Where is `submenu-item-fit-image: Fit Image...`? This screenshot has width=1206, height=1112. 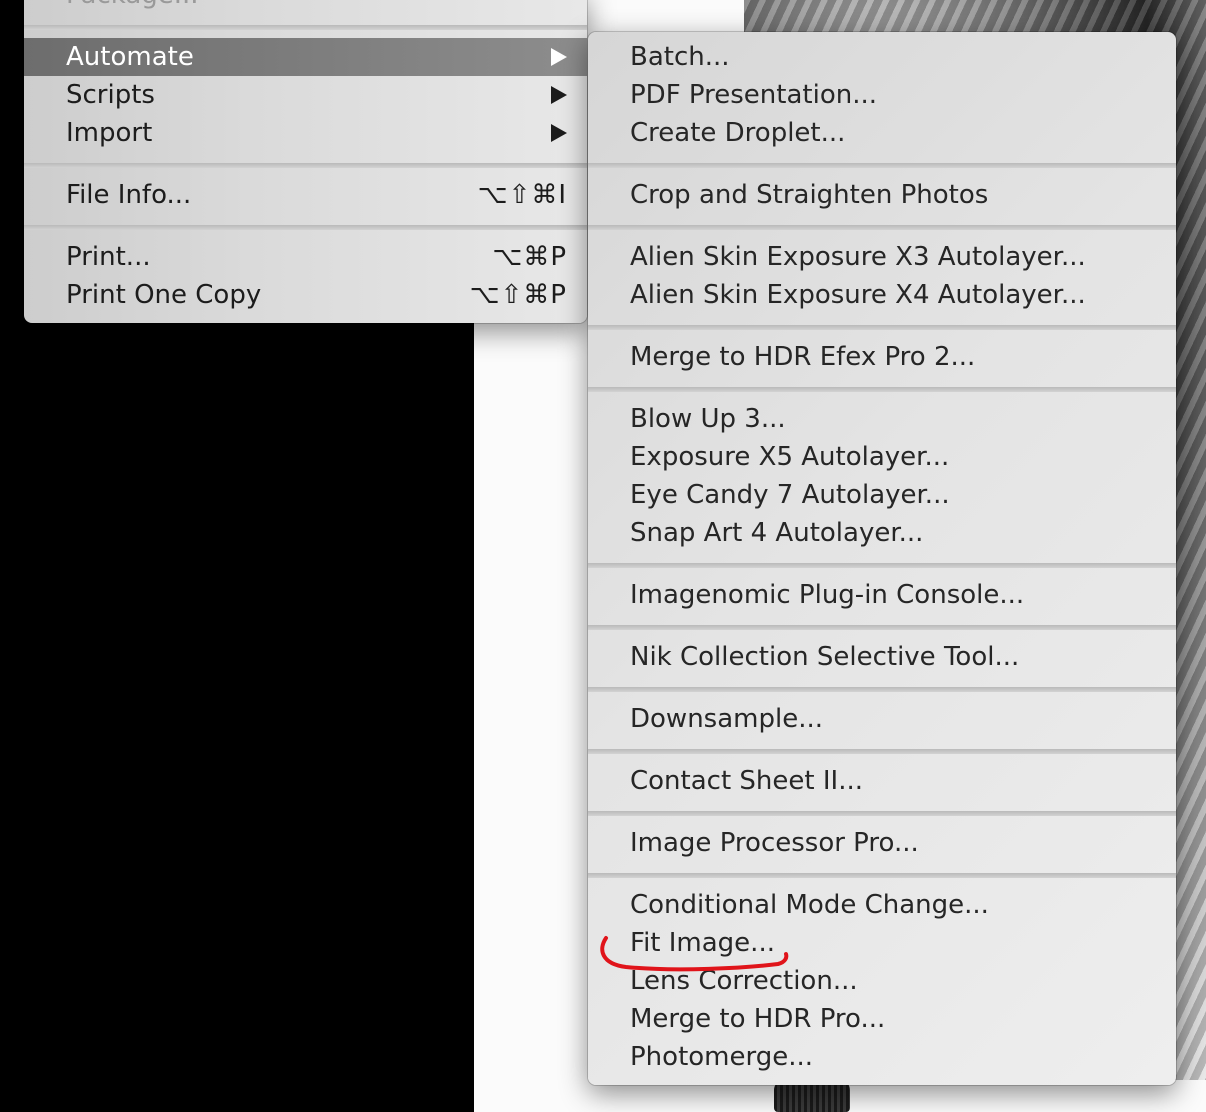
submenu-item-fit-image: Fit Image... is located at coordinates (882, 943).